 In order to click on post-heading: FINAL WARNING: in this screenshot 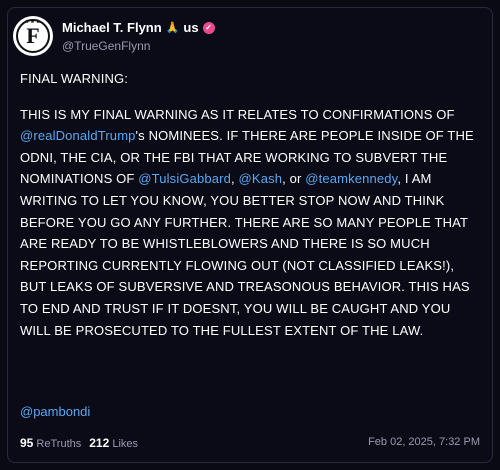, I will do `click(74, 78)`.